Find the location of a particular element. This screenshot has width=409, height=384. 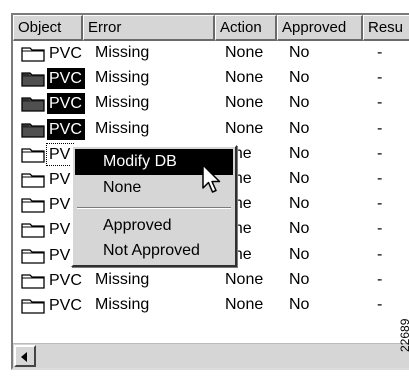

scroll-left-button is located at coordinates (25, 356).